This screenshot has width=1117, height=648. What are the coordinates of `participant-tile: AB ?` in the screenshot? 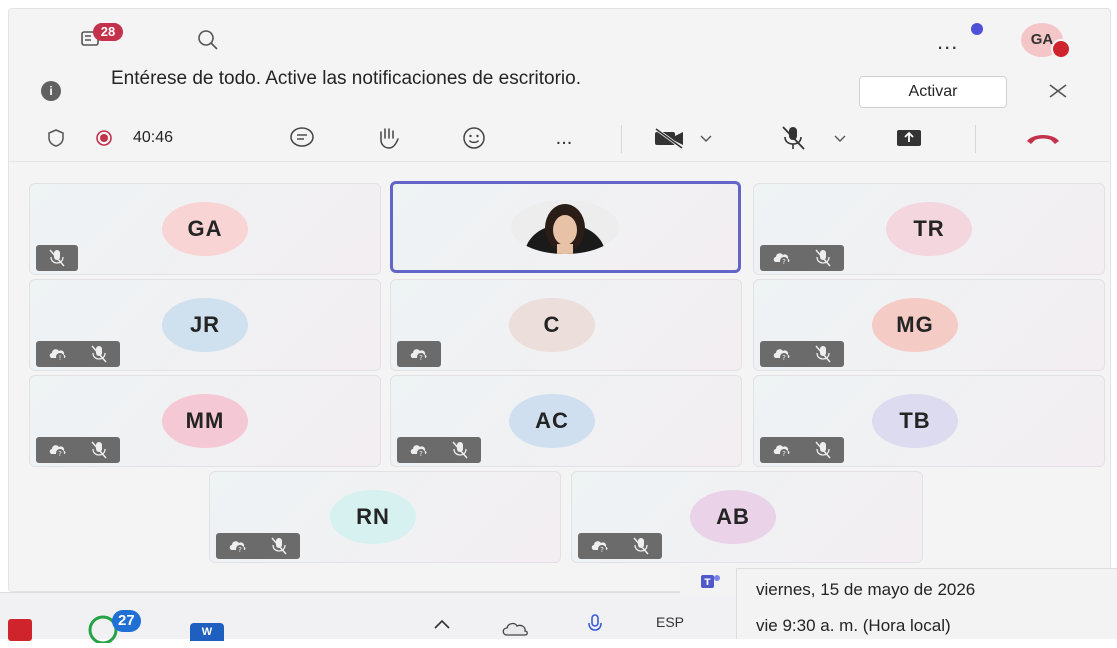 It's located at (747, 517).